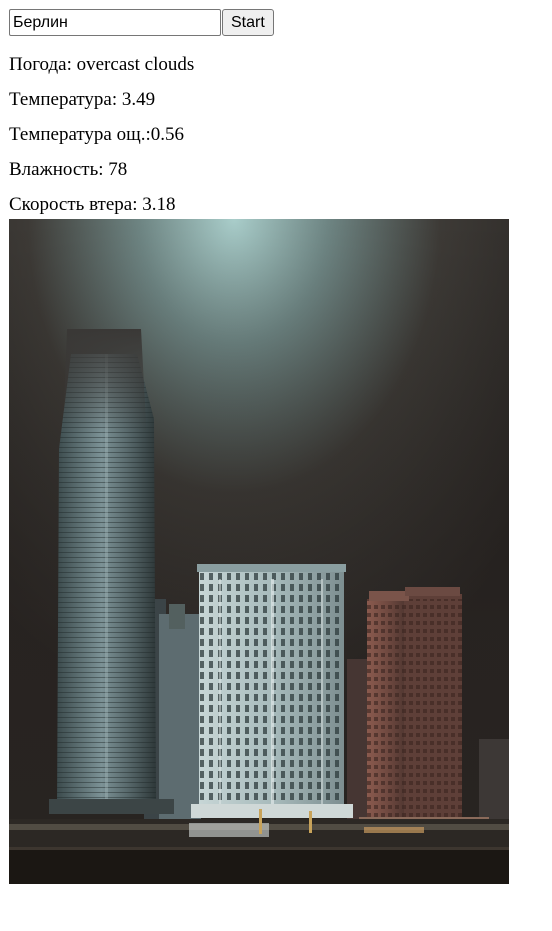 Image resolution: width=552 pixels, height=931 pixels. I want to click on weather-humidity: Влажность: 78, so click(101, 169).